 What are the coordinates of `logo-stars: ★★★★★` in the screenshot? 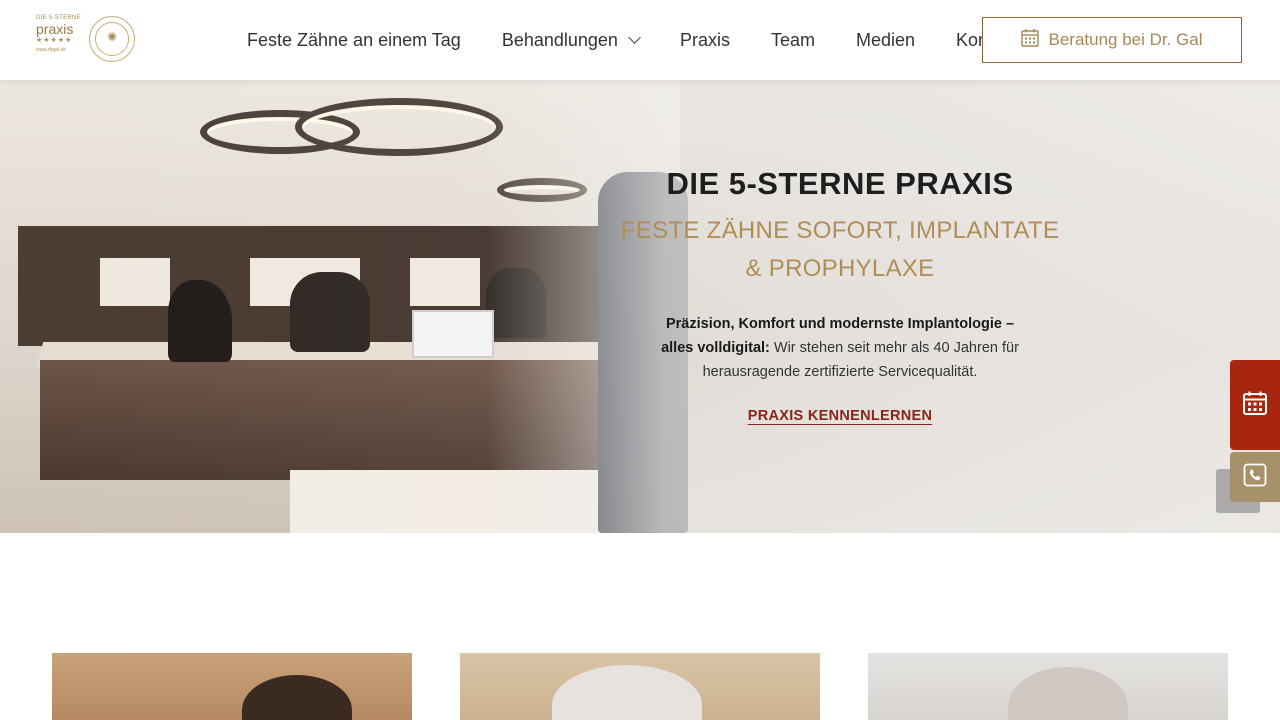 It's located at (54, 40).